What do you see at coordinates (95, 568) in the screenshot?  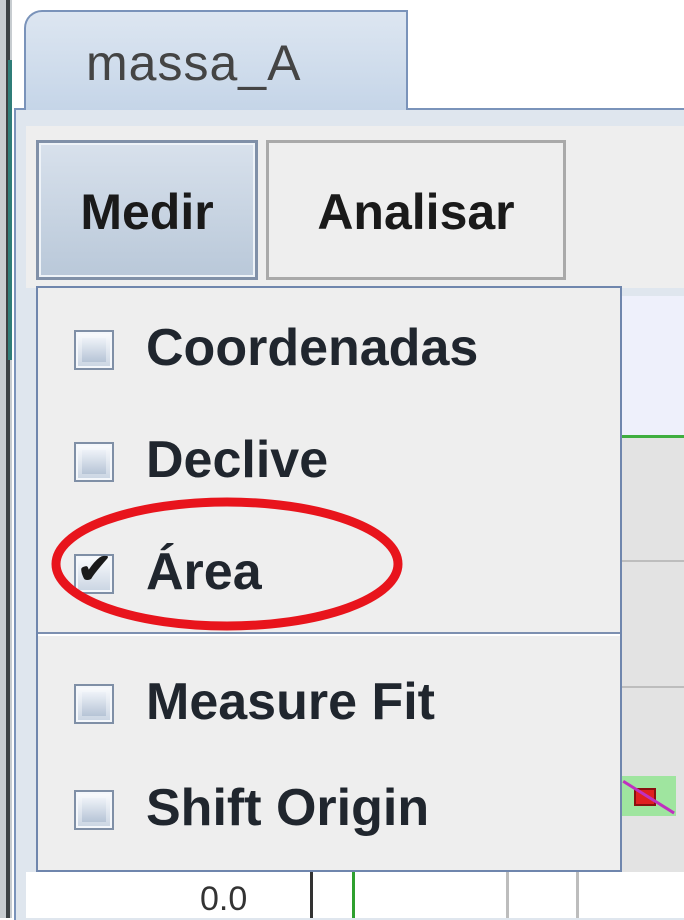 I see `checkmark-icon: ✔` at bounding box center [95, 568].